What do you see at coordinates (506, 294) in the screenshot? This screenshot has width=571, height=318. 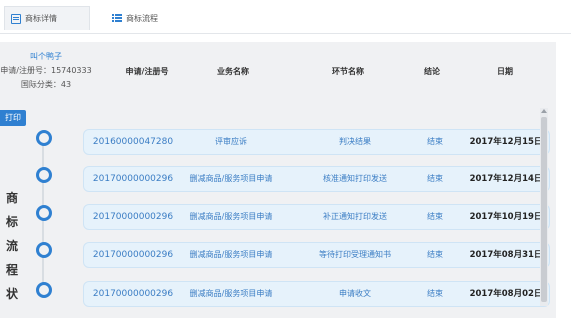 I see `cell-date: 2017年08月02日` at bounding box center [506, 294].